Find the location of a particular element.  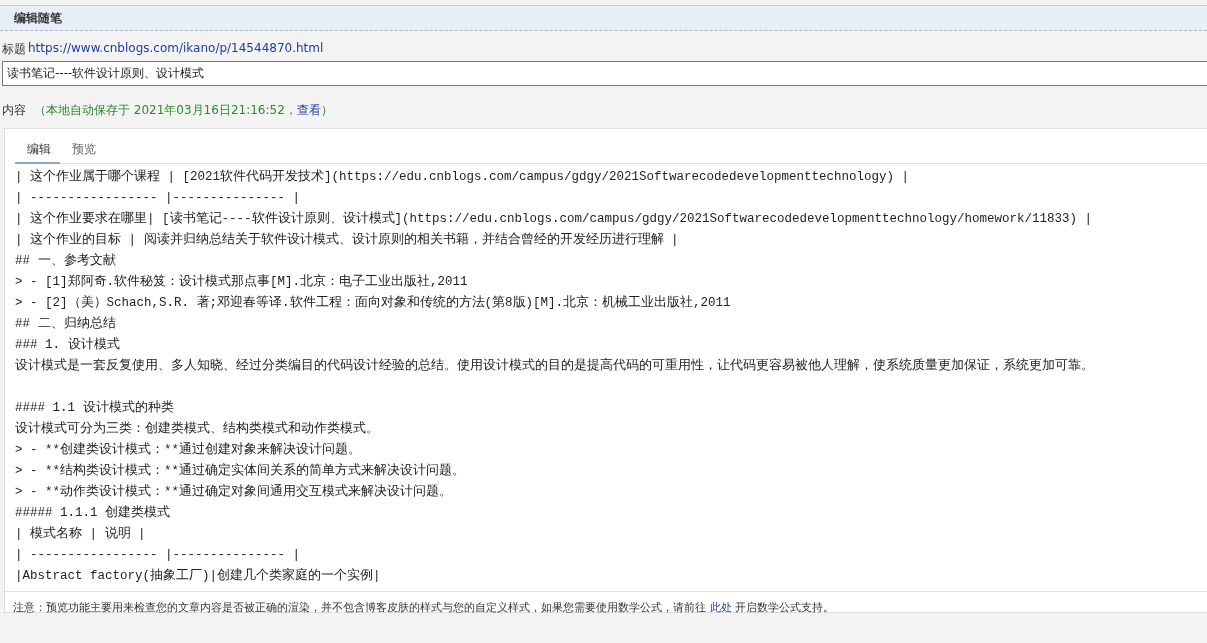

code-line: ### 1. 设计模式 is located at coordinates (68, 345).